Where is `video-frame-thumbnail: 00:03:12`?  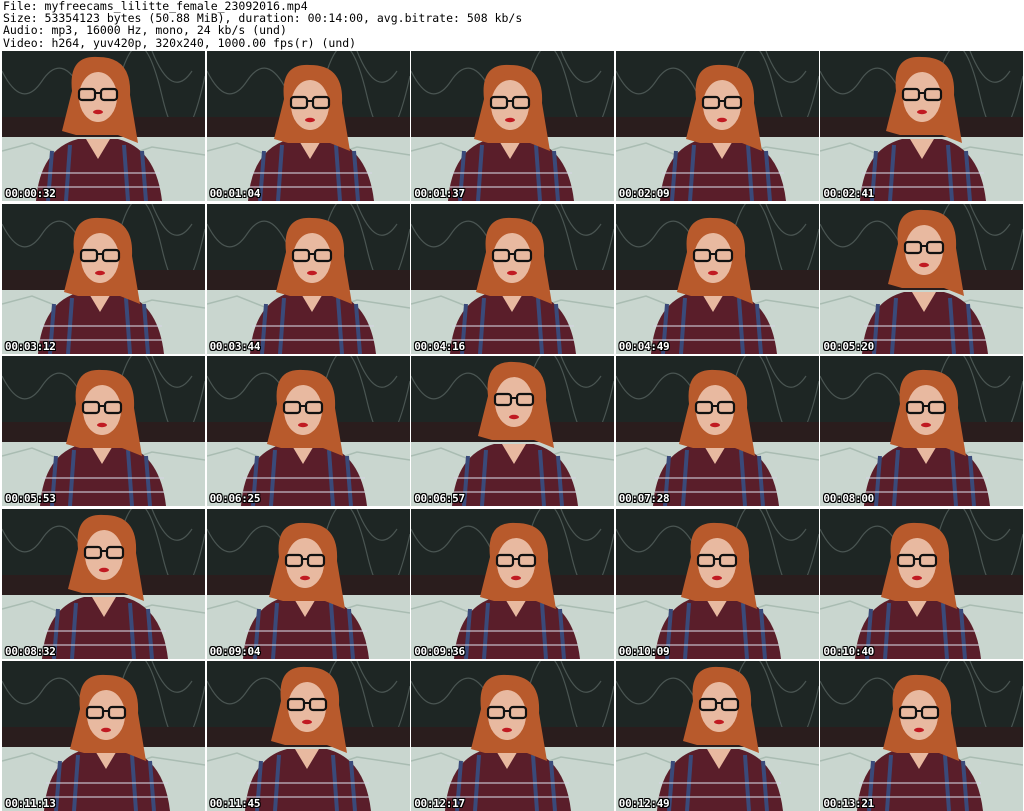 video-frame-thumbnail: 00:03:12 is located at coordinates (103, 278).